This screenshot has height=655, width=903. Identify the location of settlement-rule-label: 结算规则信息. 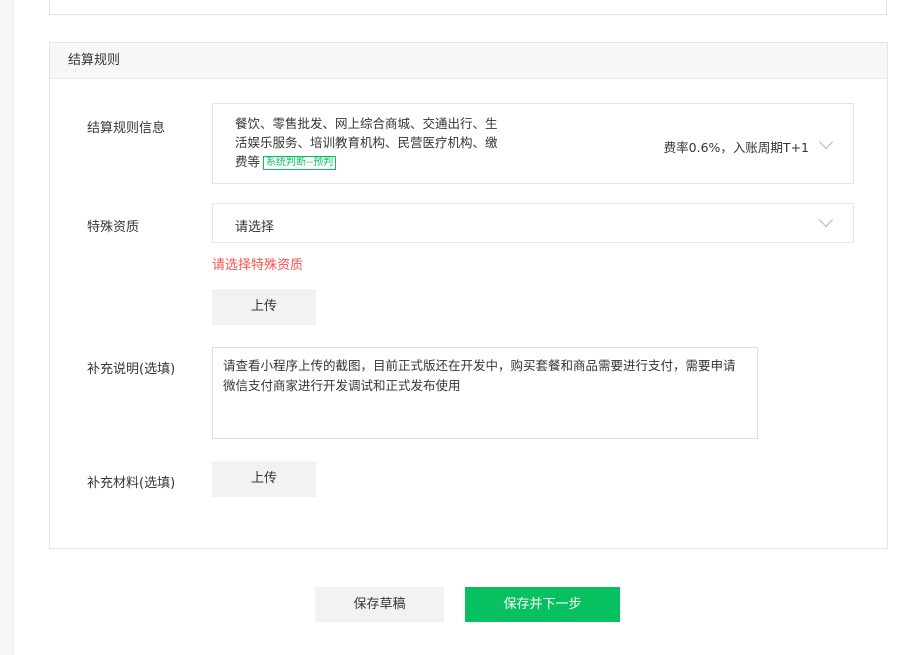
(126, 128).